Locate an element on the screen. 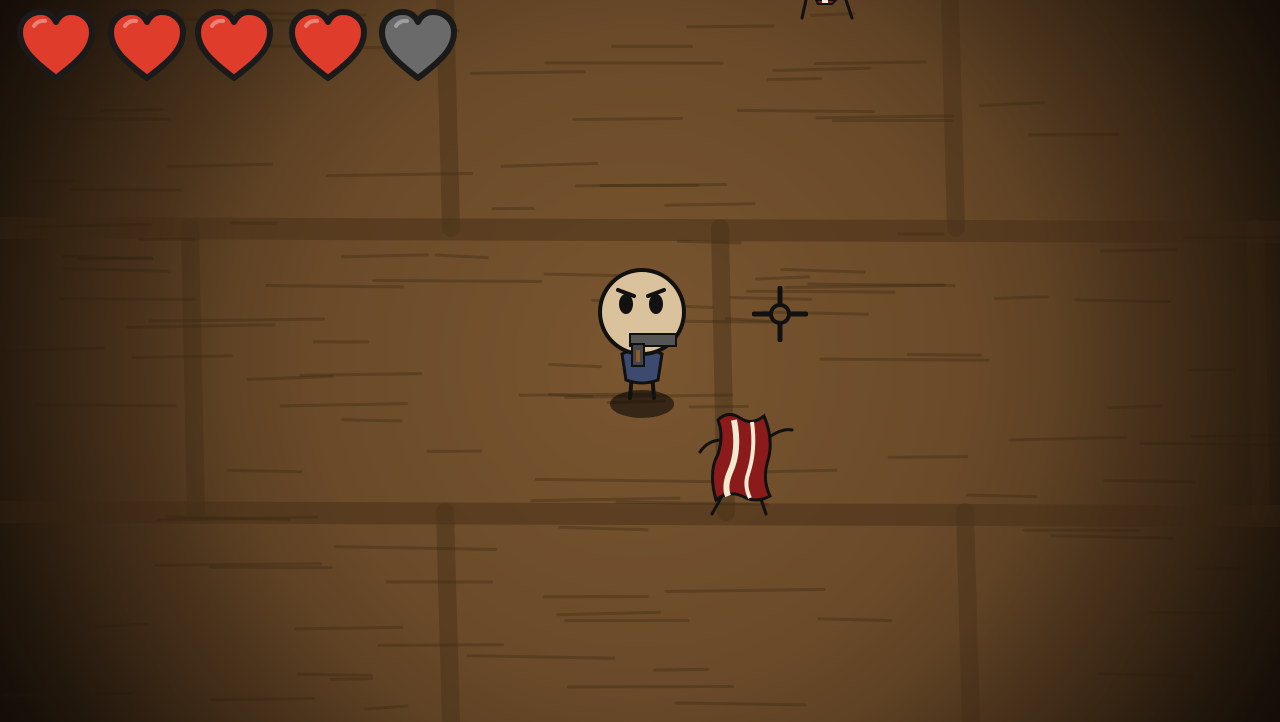 This screenshot has height=722, width=1280. heart-empty-icon is located at coordinates (418, 46).